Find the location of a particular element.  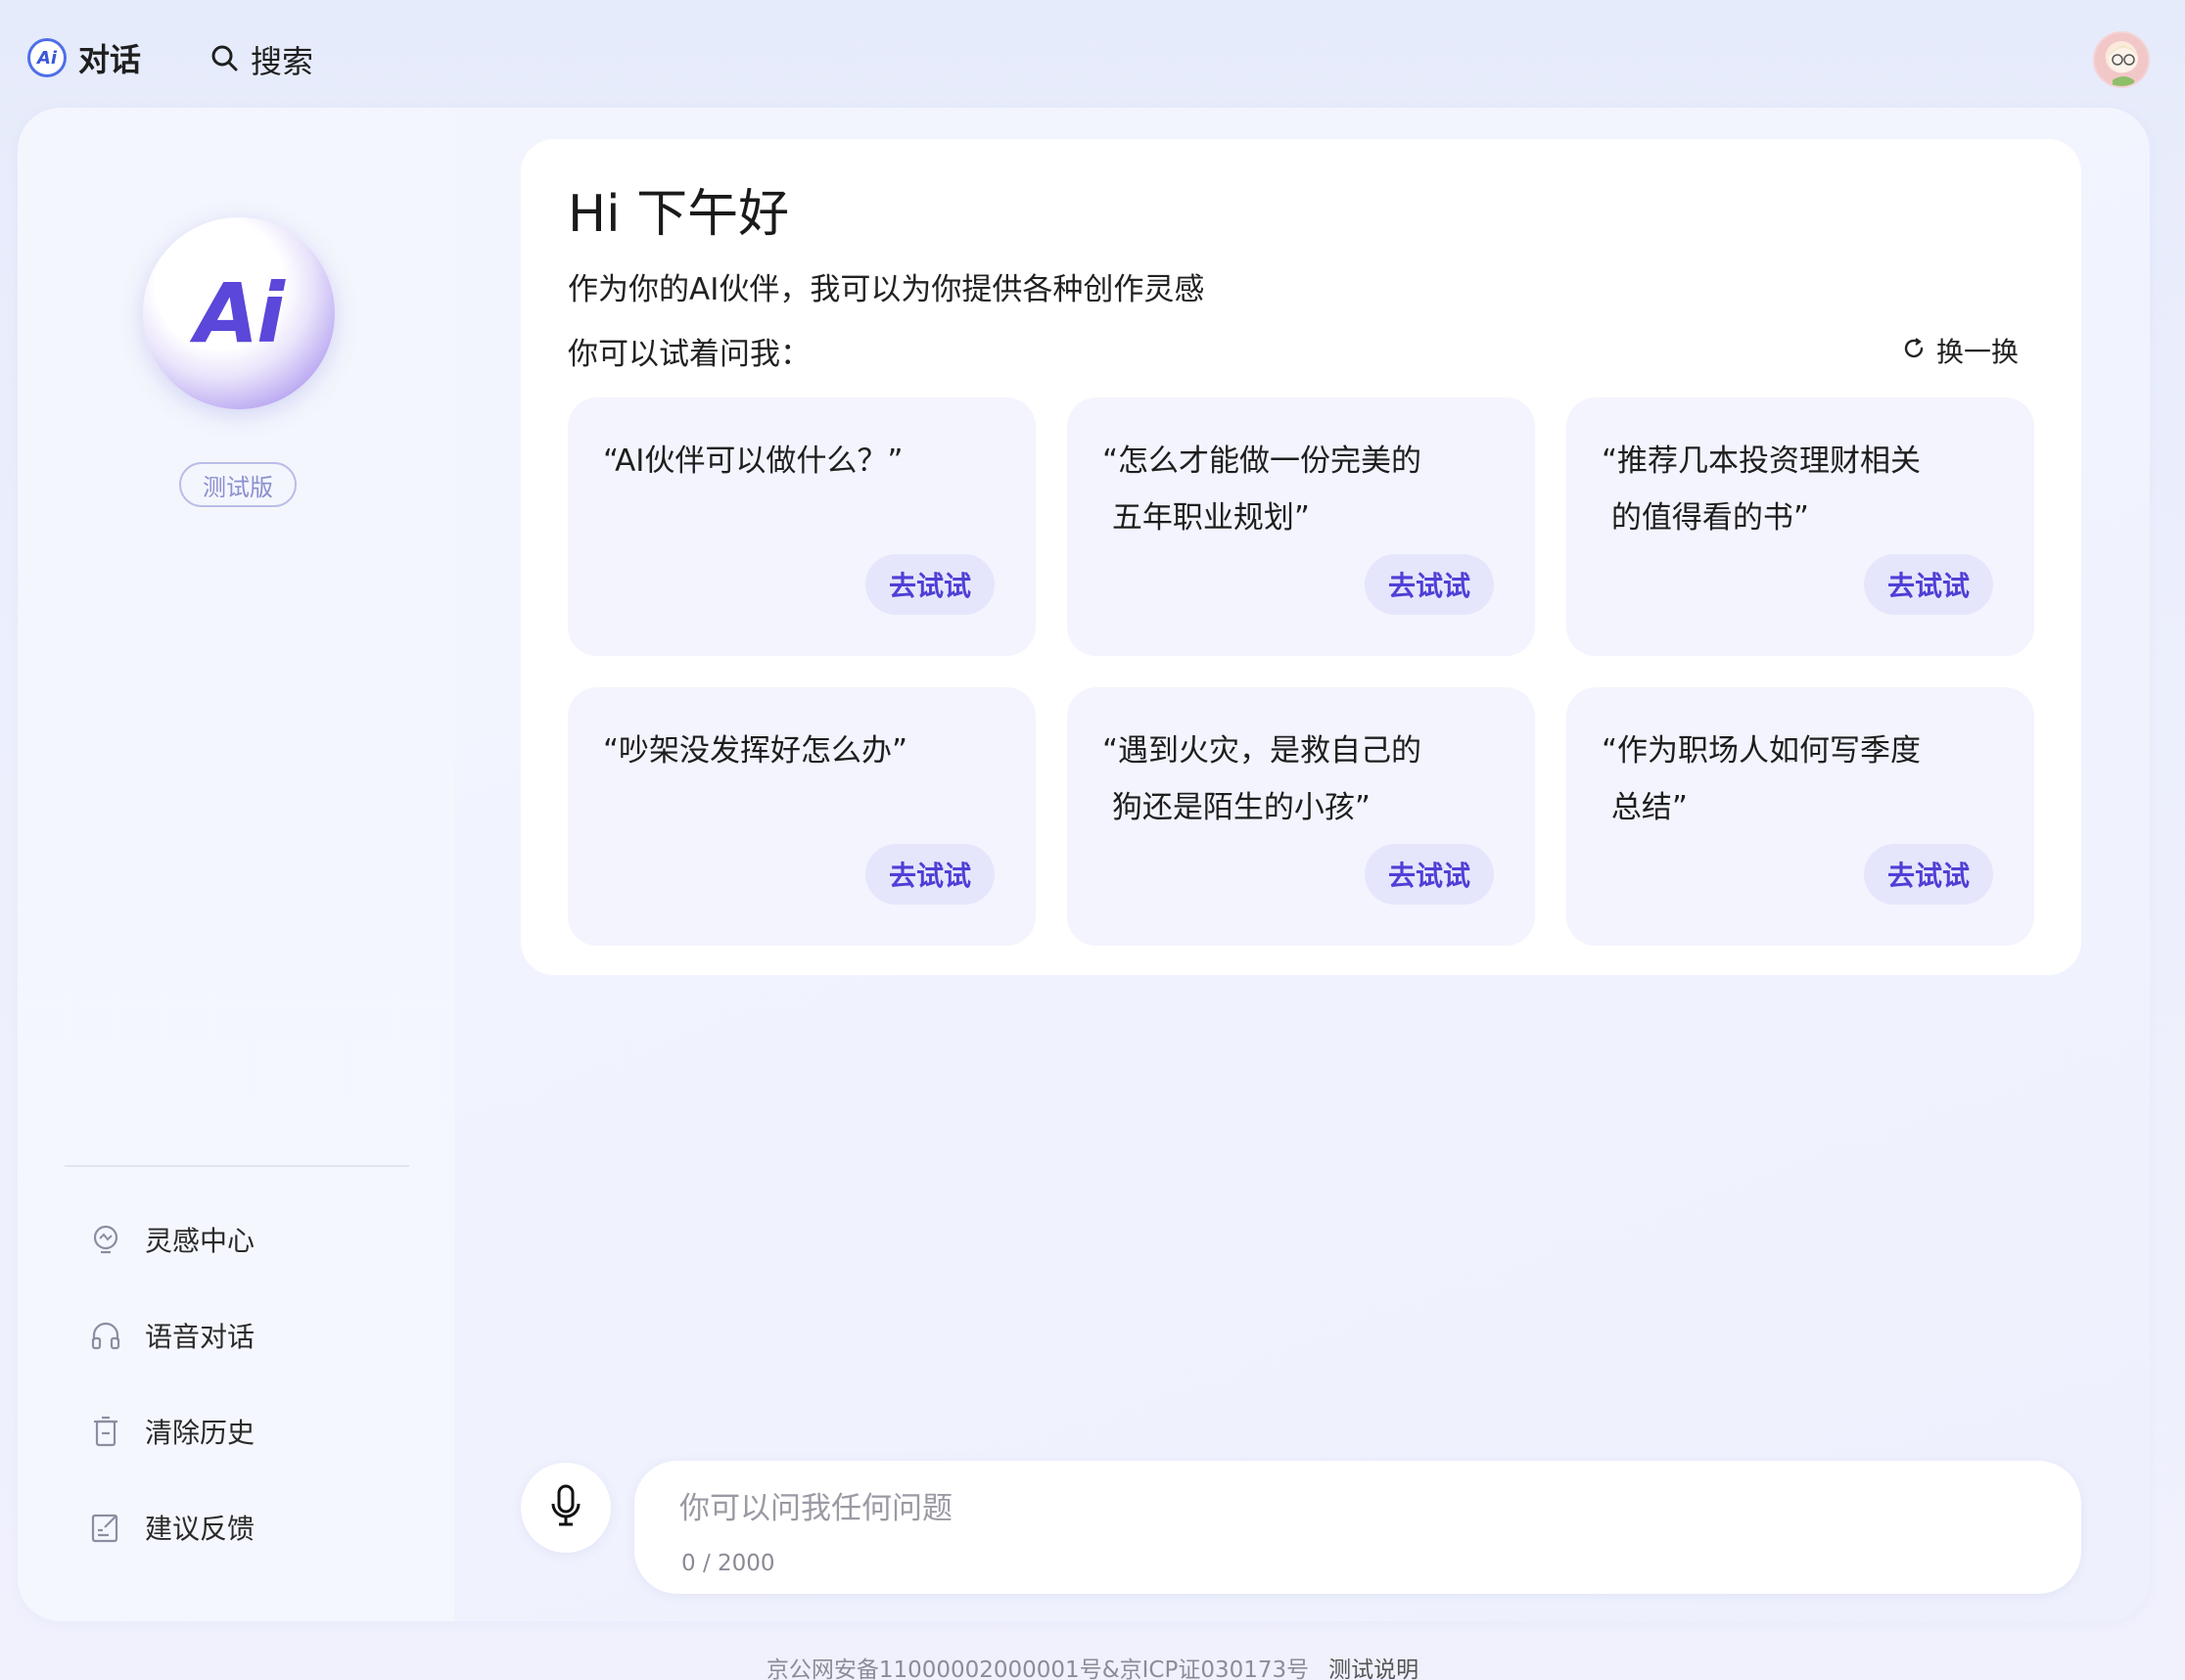

try-asking-label: 你可以试着问我： is located at coordinates (689, 354).